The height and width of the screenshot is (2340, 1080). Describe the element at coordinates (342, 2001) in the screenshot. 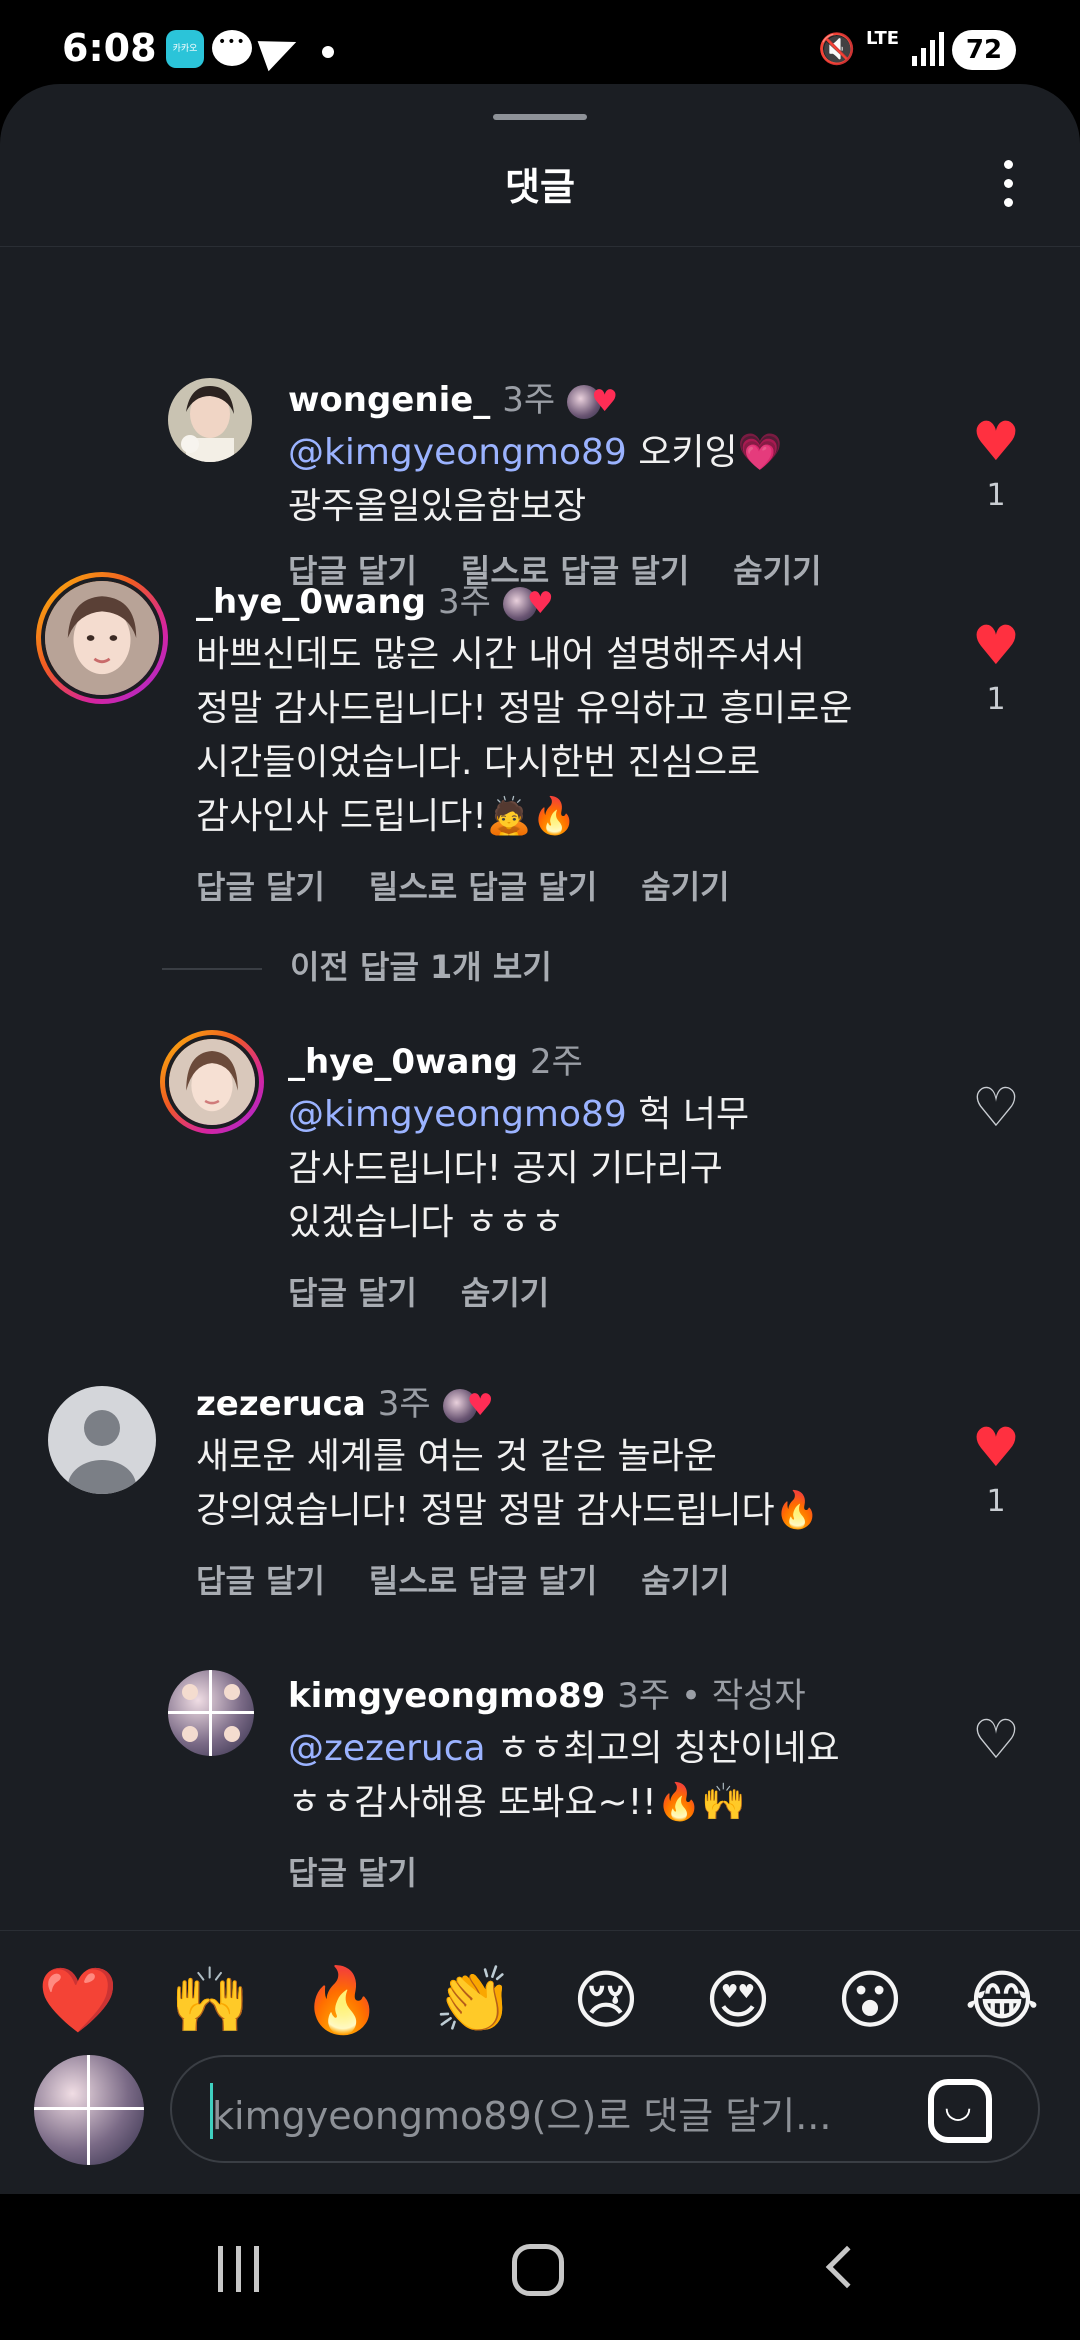

I see `fire-emoji-button: 🔥` at that location.